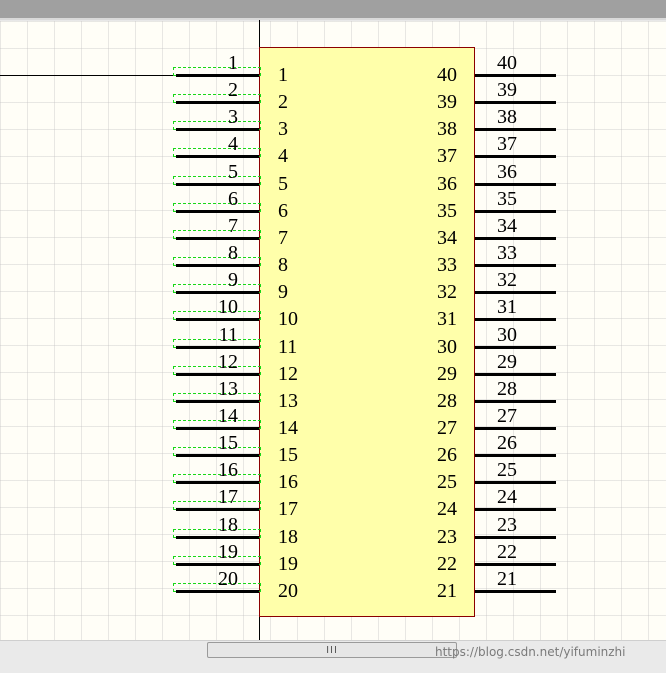  Describe the element at coordinates (288, 455) in the screenshot. I see `pin-name-left: 15` at that location.